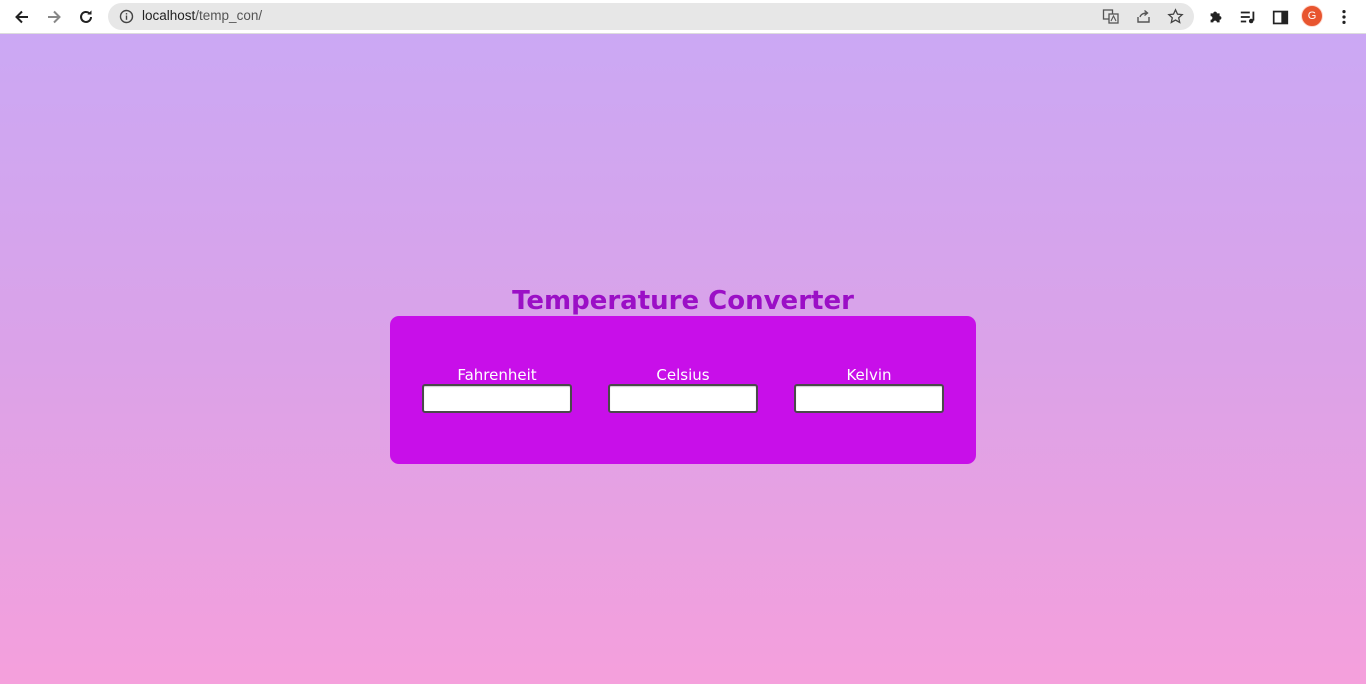 This screenshot has height=684, width=1366. Describe the element at coordinates (229, 15) in the screenshot. I see `url-path: /temp_con/` at that location.